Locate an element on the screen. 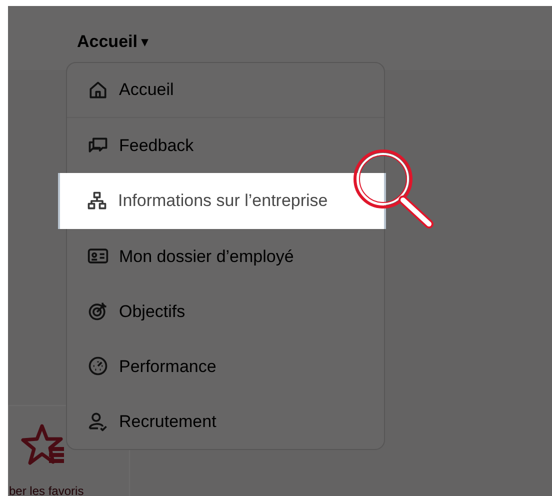  target-icon is located at coordinates (98, 311).